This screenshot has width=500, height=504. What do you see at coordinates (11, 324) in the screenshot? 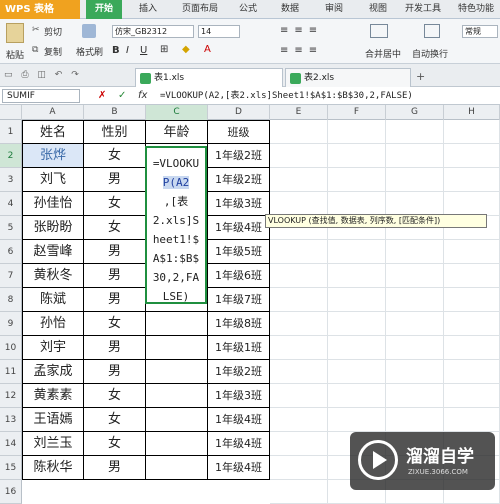
I see `row-header-9: 9` at bounding box center [11, 324].